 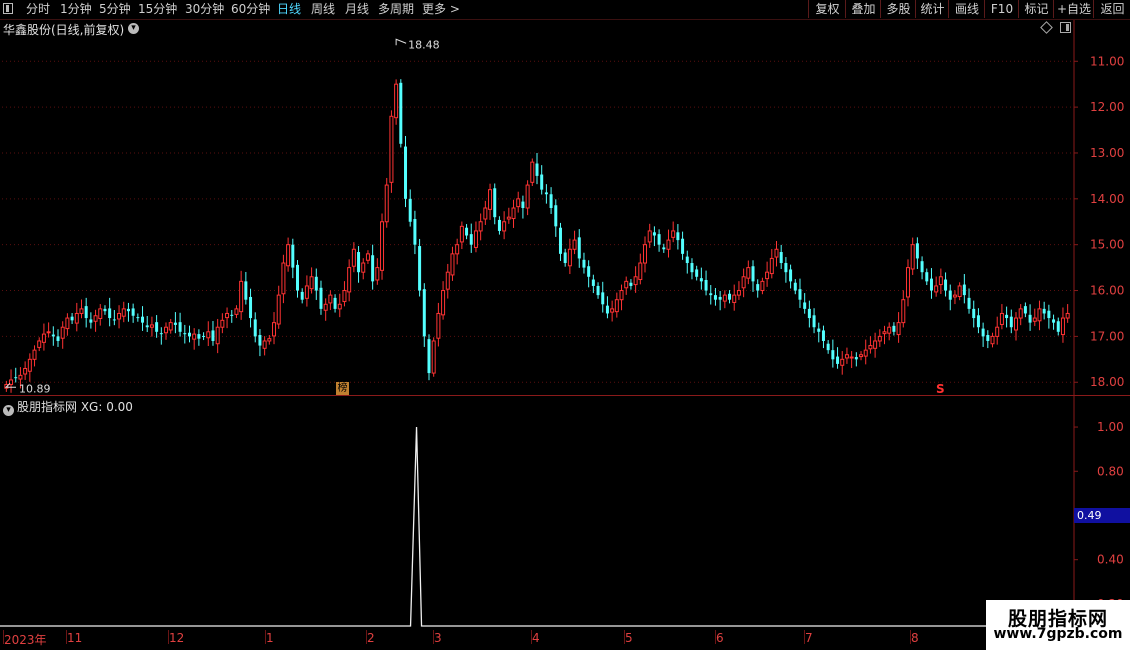 What do you see at coordinates (1001, 9) in the screenshot?
I see `f10-button: F10` at bounding box center [1001, 9].